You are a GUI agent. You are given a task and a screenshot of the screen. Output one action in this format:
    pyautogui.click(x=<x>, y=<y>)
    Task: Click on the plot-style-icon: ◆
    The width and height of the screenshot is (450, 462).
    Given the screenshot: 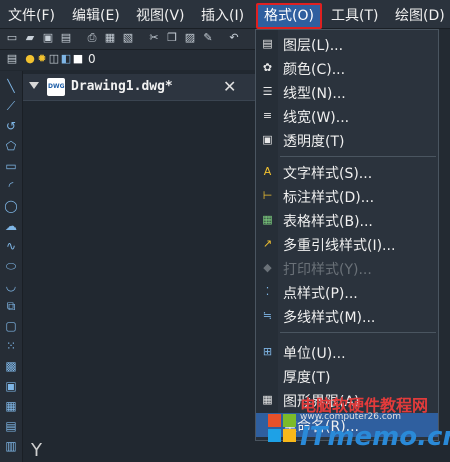 What is the action you would take?
    pyautogui.click(x=267, y=267)
    